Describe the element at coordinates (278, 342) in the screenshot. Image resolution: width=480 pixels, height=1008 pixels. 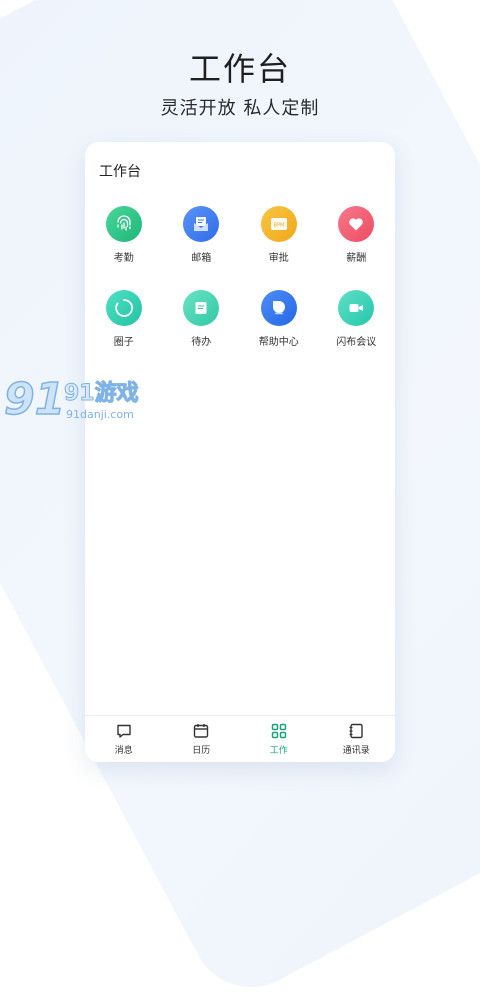
I see `app-label: 帮助中心` at that location.